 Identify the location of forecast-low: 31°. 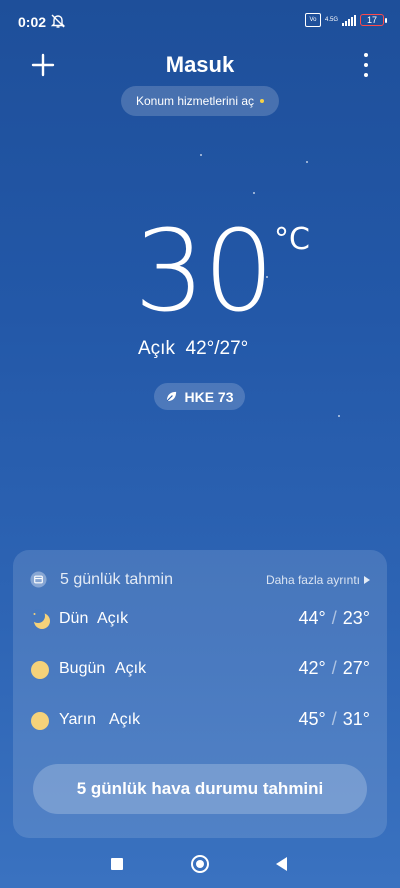
(356, 719).